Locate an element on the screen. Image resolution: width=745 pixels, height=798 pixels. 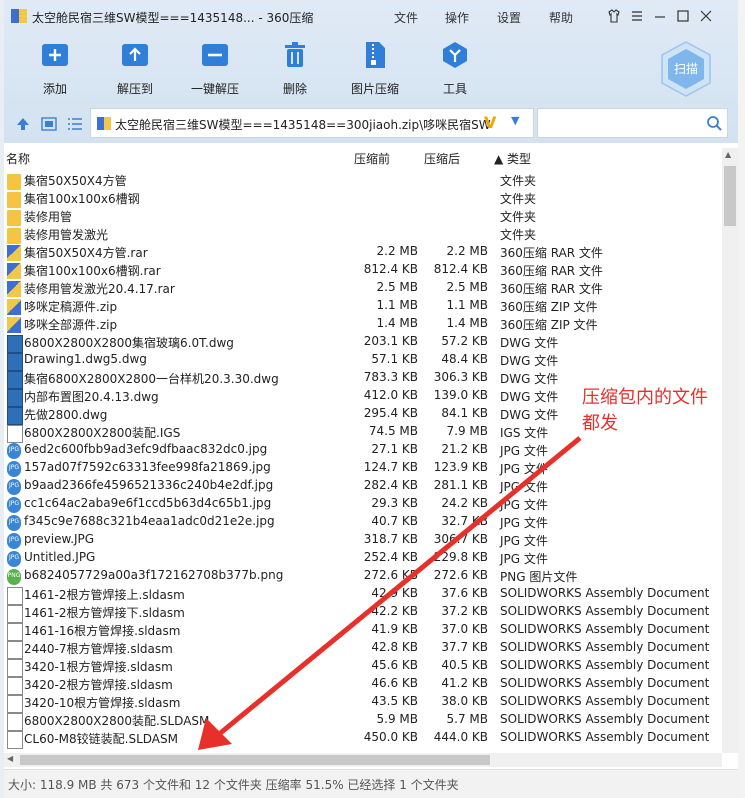
file-row: 集宿100x100x6槽钢 文件夹 is located at coordinates (363, 198).